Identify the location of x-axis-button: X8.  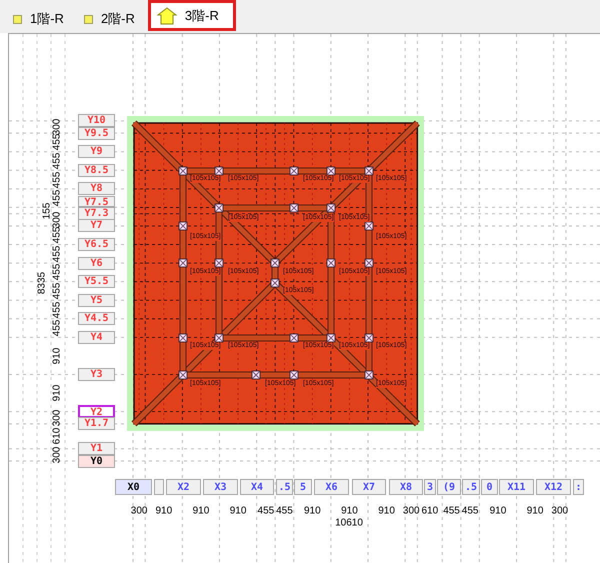
(406, 487).